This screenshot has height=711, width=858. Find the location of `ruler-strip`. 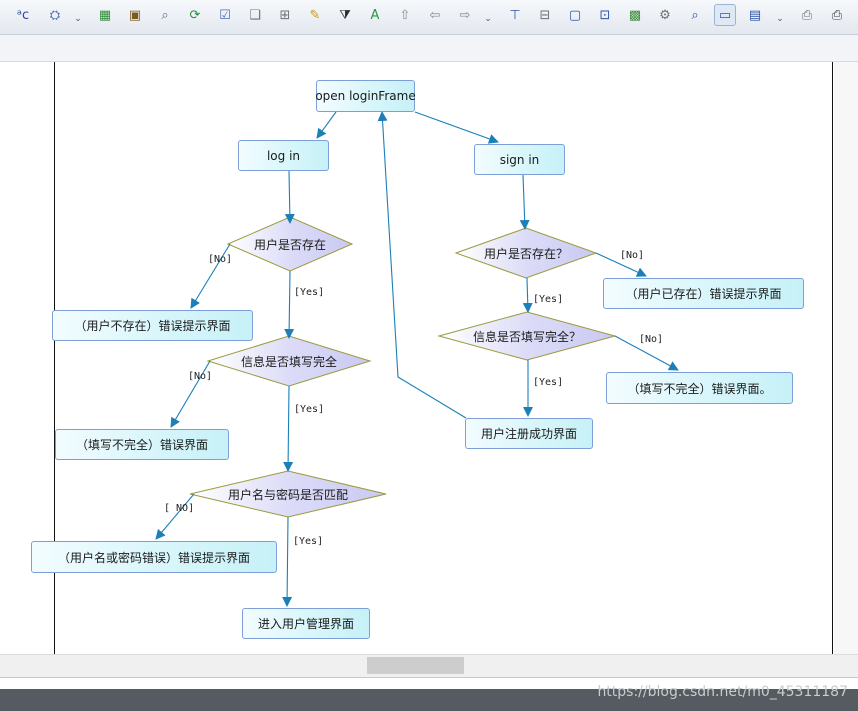

ruler-strip is located at coordinates (429, 48).